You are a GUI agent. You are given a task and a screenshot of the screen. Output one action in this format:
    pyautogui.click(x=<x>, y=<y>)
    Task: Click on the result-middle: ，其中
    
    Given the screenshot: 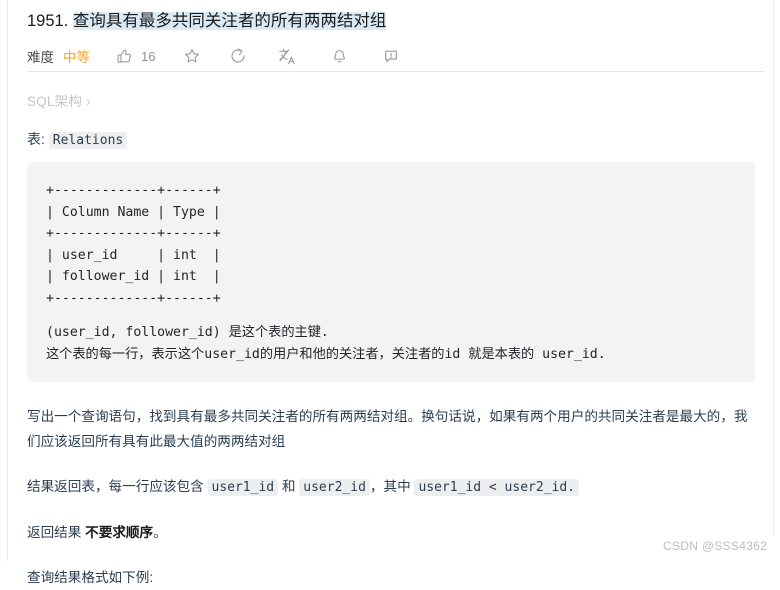 What is the action you would take?
    pyautogui.click(x=390, y=486)
    